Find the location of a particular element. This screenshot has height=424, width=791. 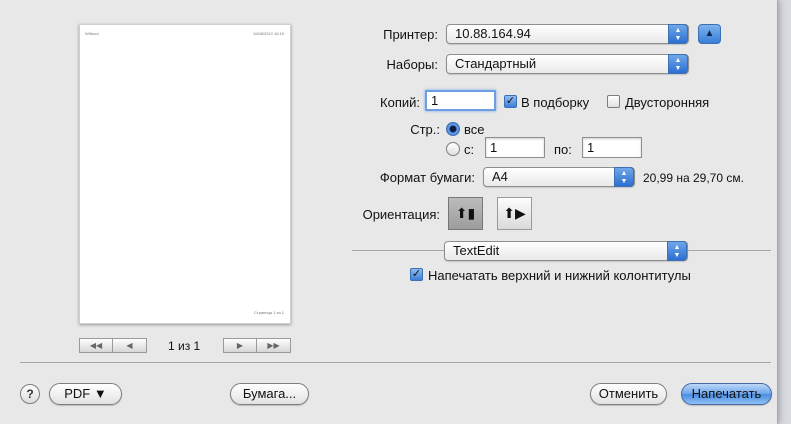

preview-header-left: Without is located at coordinates (92, 33).